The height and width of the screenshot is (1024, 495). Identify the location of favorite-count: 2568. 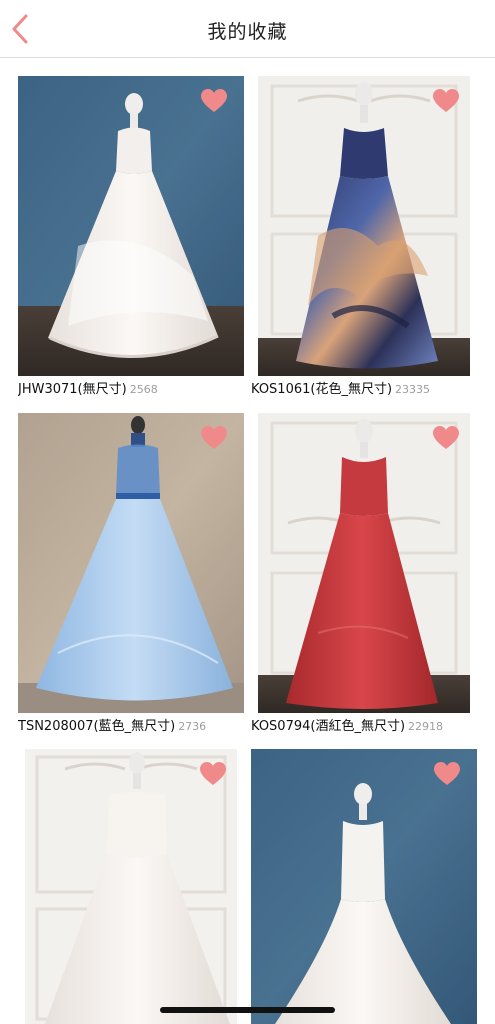
(143, 389).